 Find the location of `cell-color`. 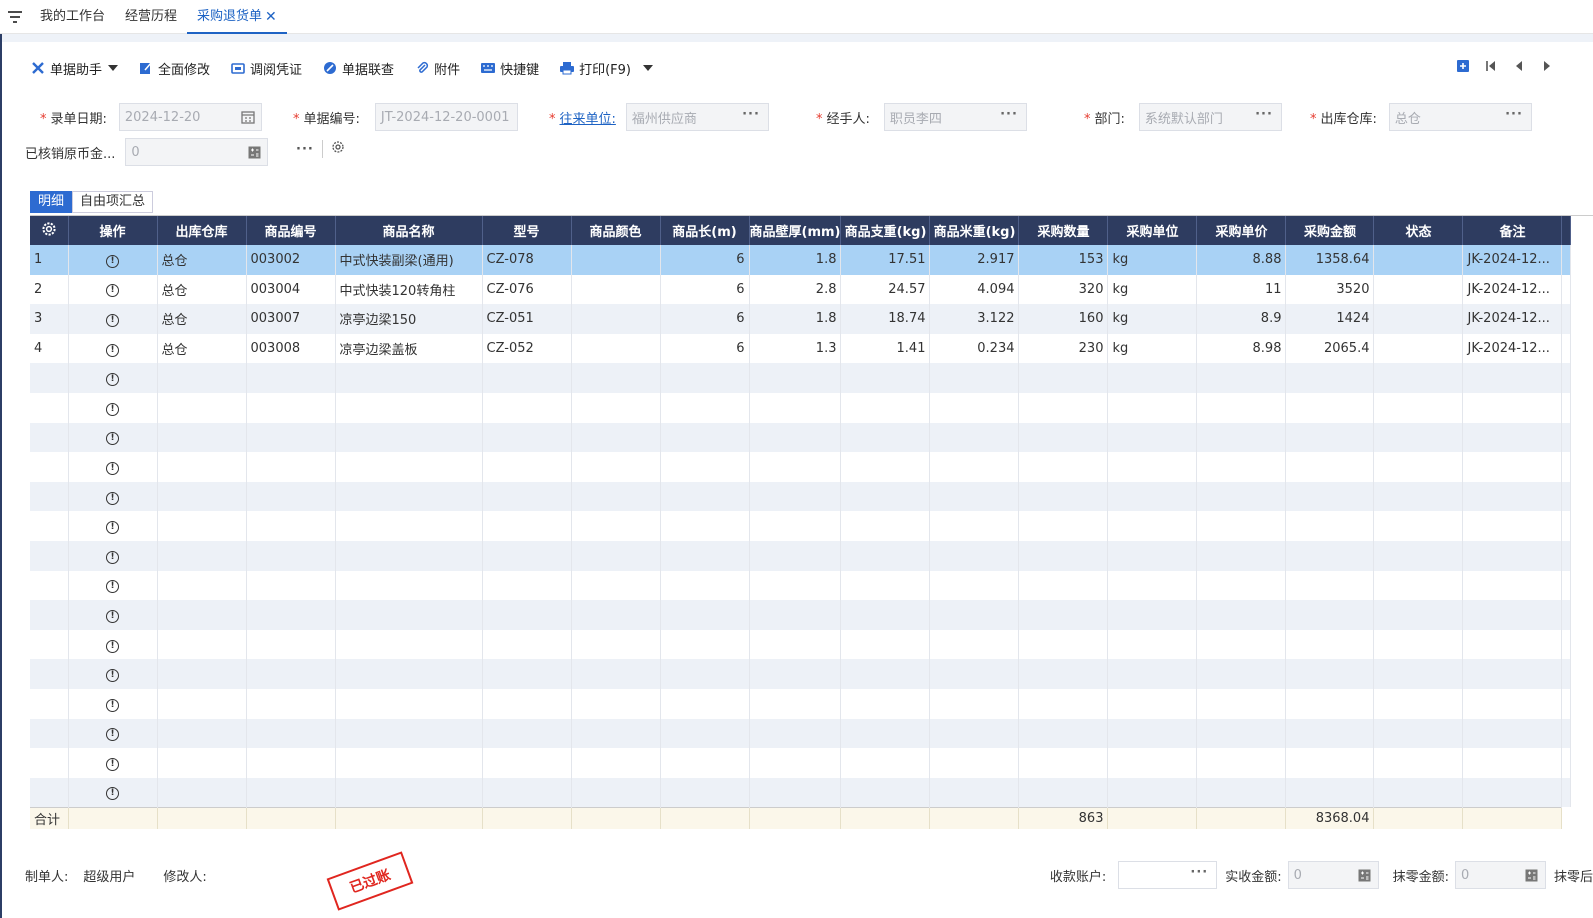

cell-color is located at coordinates (616, 289).